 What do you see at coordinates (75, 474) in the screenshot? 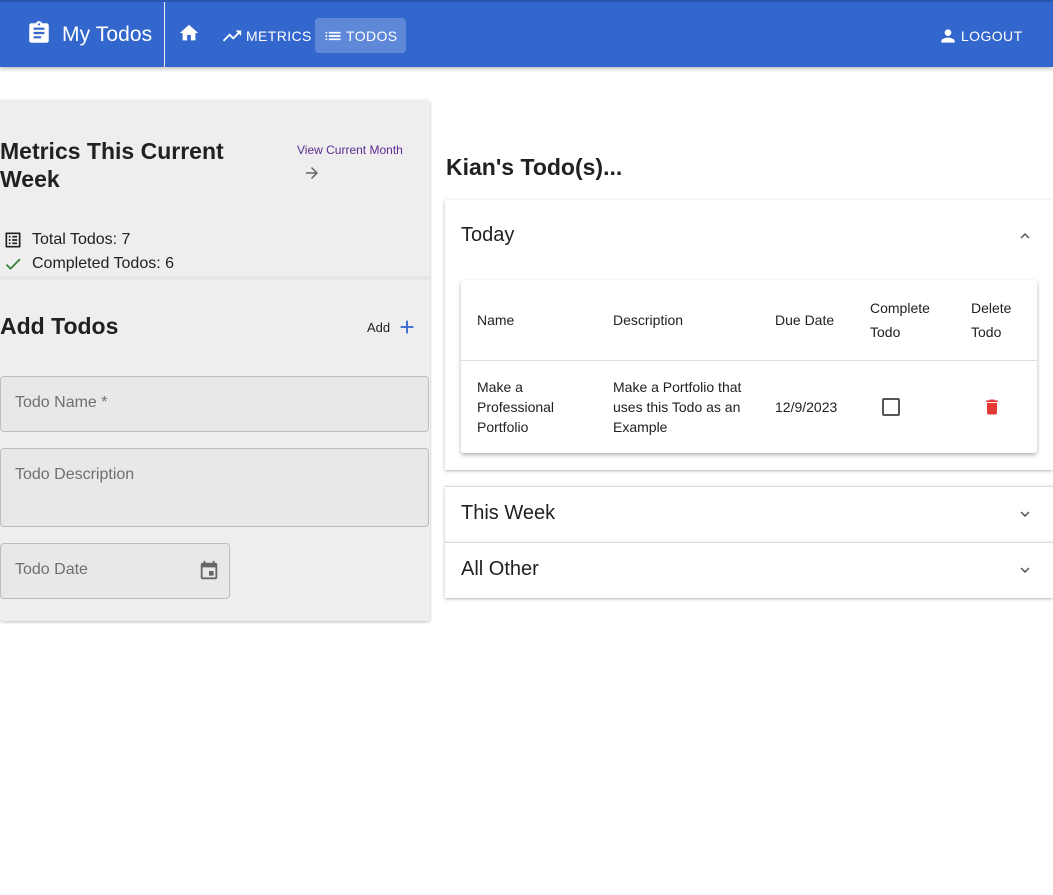
I see `todo-description-label: Todo Description` at bounding box center [75, 474].